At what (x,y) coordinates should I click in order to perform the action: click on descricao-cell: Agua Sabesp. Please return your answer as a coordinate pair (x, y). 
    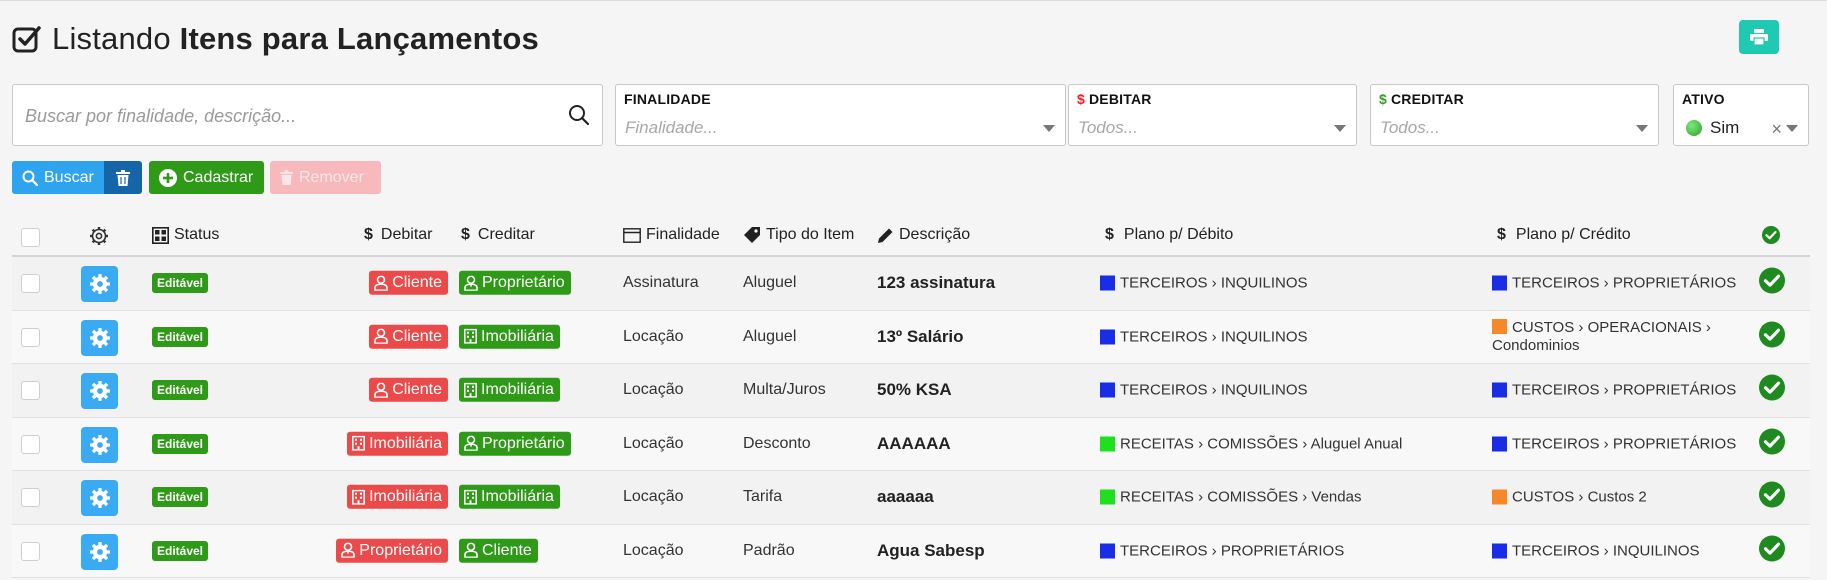
    Looking at the image, I should click on (931, 551).